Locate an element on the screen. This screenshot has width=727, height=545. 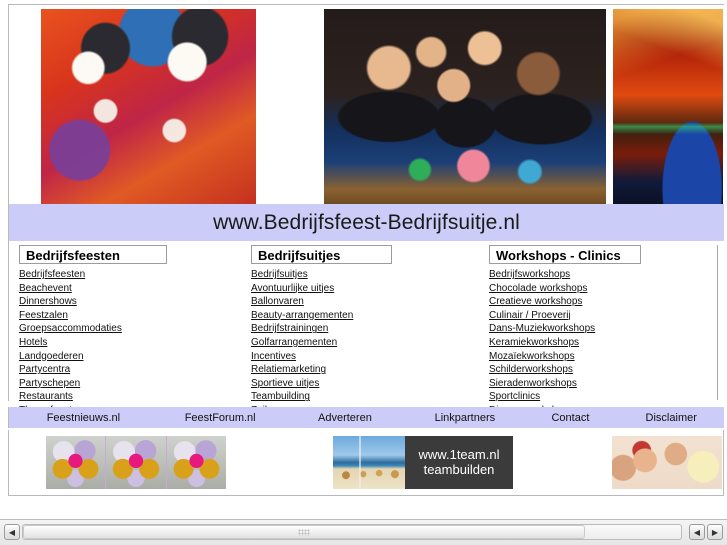
list-item: Feestzalen is located at coordinates (129, 315).